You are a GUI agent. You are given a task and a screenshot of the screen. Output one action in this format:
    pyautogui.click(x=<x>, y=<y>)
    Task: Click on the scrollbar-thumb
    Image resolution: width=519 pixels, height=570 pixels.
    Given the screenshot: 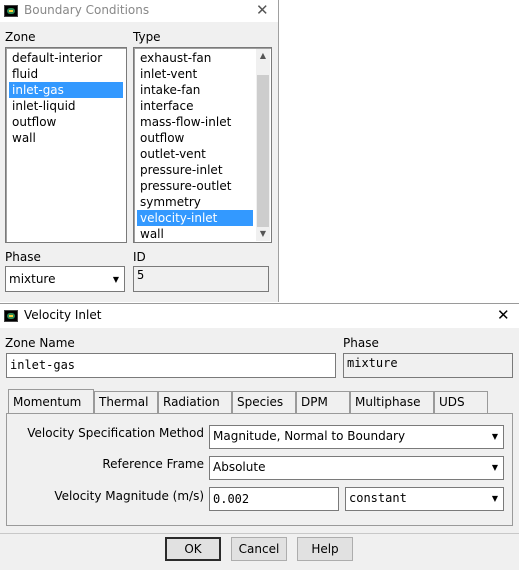 What is the action you would take?
    pyautogui.click(x=263, y=151)
    